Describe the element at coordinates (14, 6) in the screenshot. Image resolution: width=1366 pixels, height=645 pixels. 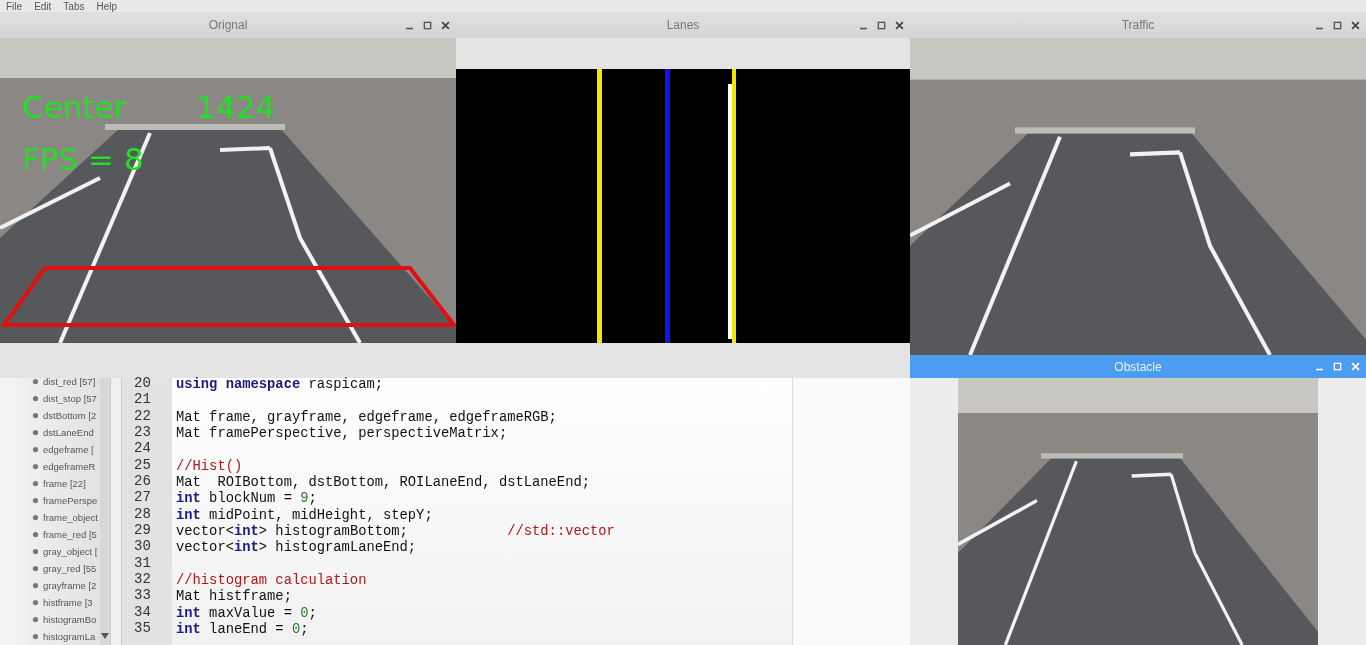
I see `menu-item: File` at that location.